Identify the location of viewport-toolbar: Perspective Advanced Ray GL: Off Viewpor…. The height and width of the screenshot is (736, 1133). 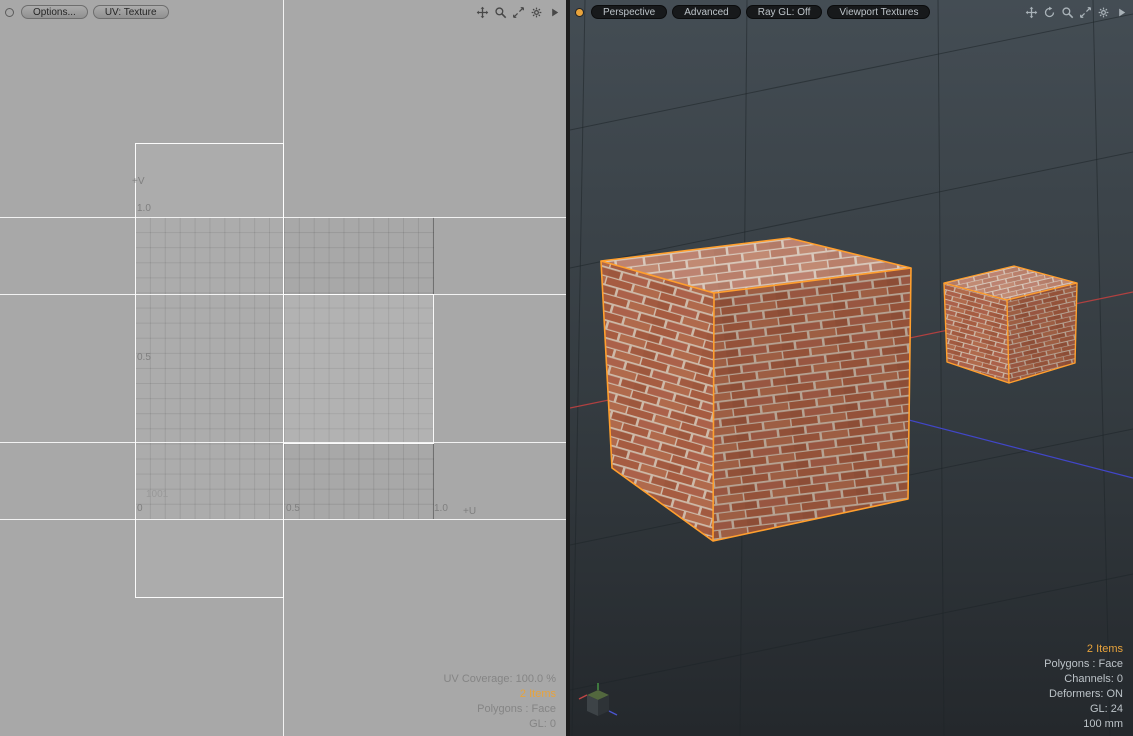
(851, 12).